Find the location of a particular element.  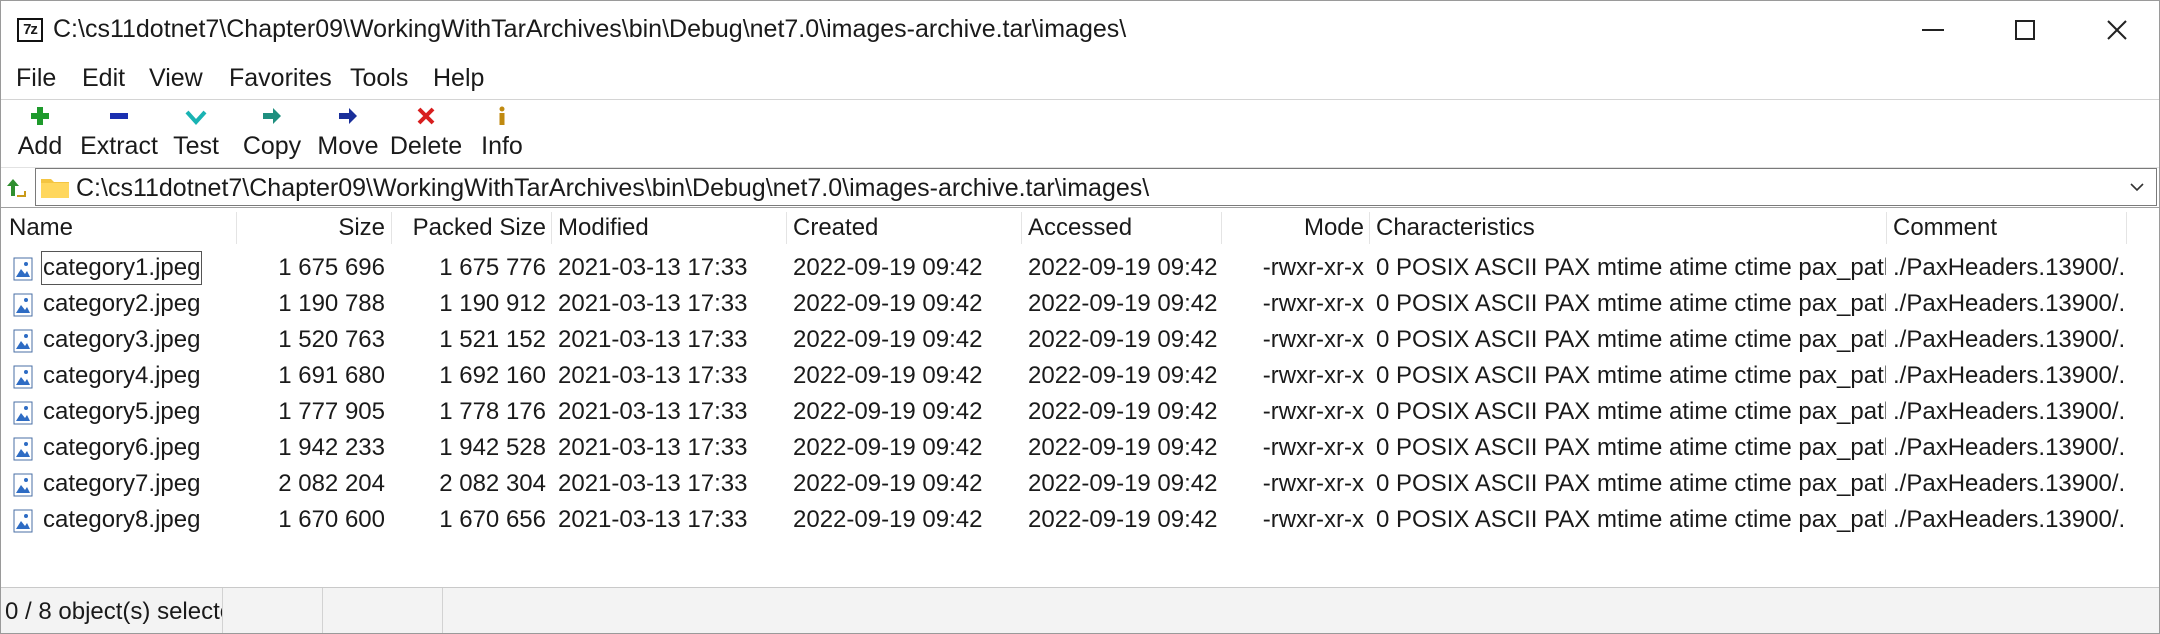

file-packed-size: 1 190 912 is located at coordinates (492, 303).